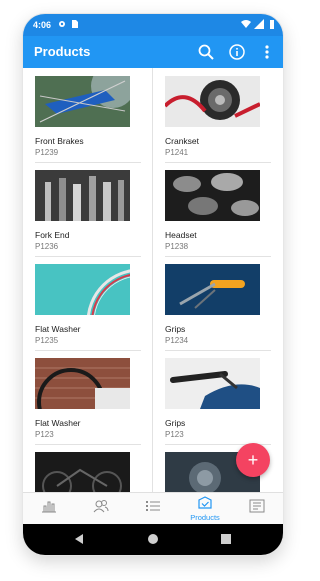 The height and width of the screenshot is (581, 320). I want to click on nav-item-label: Products, so click(205, 517).